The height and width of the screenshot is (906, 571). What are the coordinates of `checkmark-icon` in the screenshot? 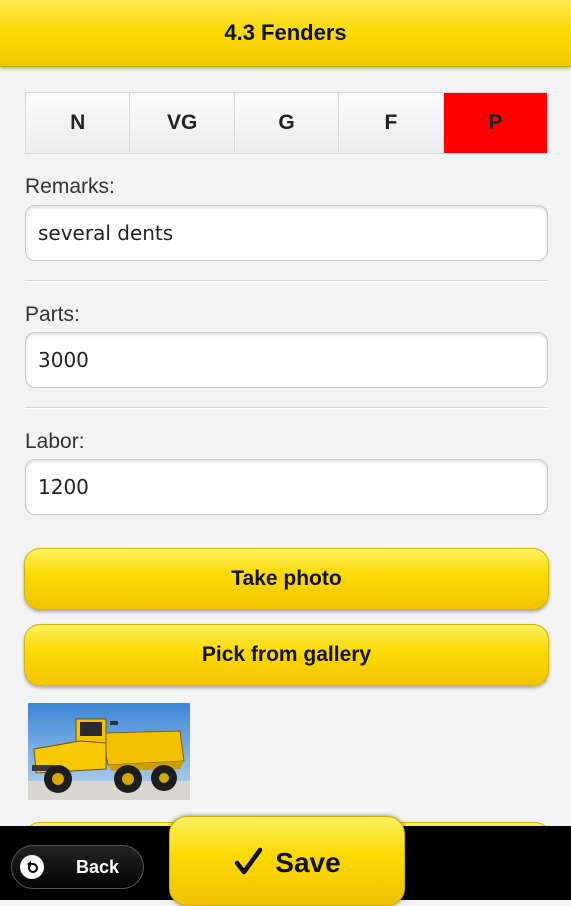 It's located at (248, 862).